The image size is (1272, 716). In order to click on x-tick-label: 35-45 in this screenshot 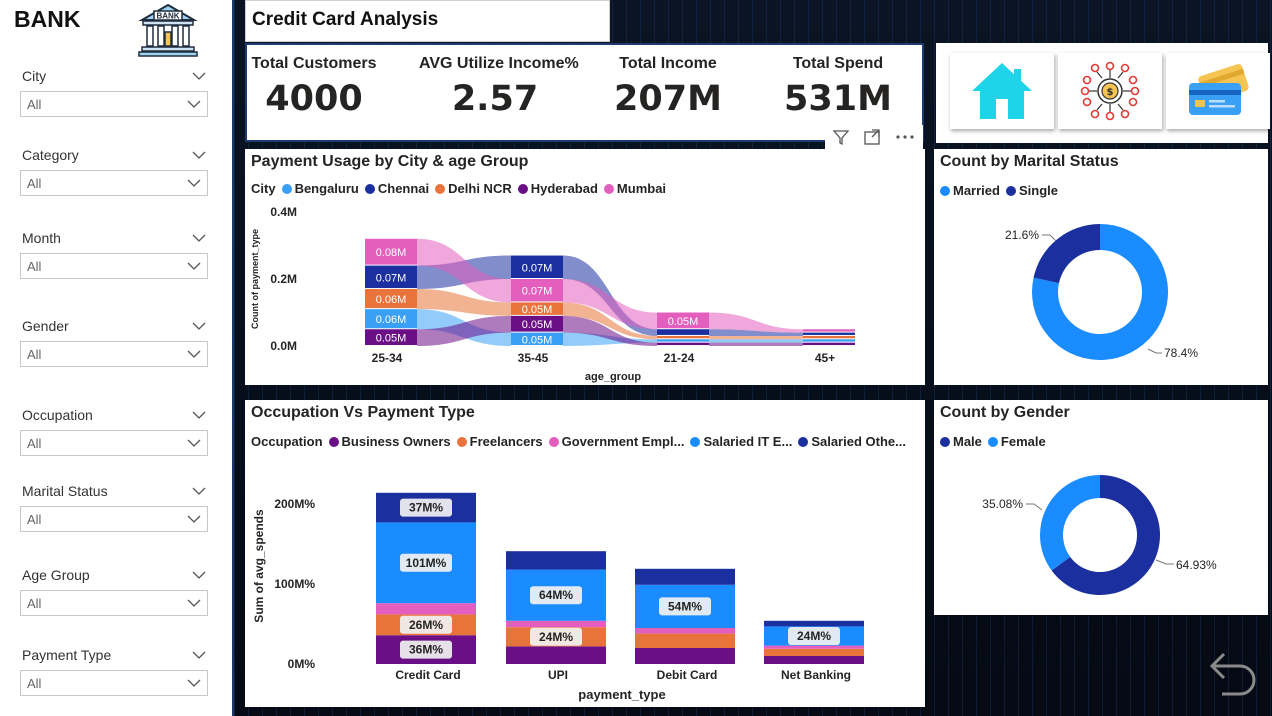, I will do `click(533, 358)`.